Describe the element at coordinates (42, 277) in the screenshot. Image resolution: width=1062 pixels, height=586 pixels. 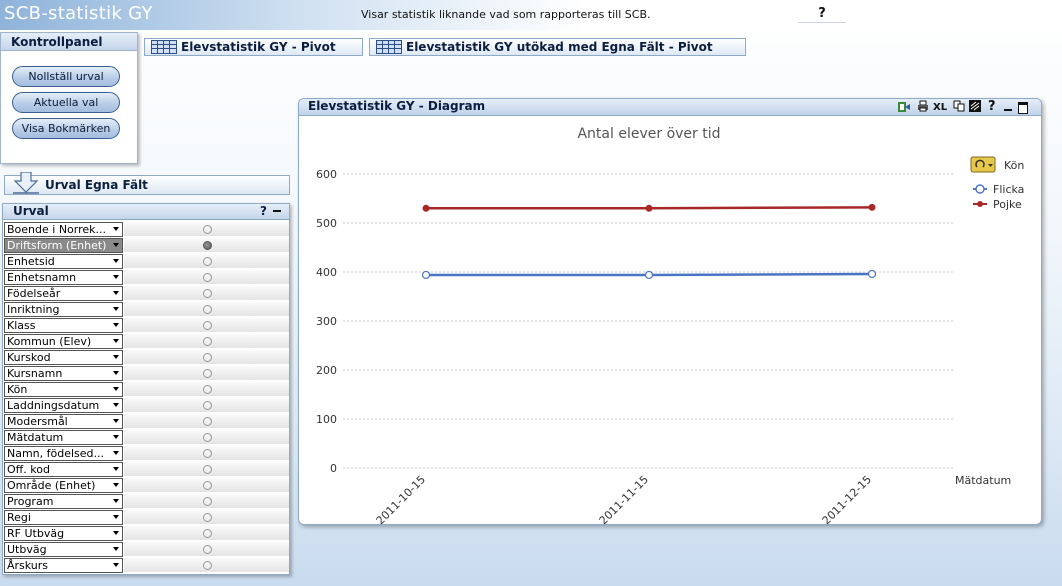
I see `urval-field-label: Enhetsnamn` at that location.